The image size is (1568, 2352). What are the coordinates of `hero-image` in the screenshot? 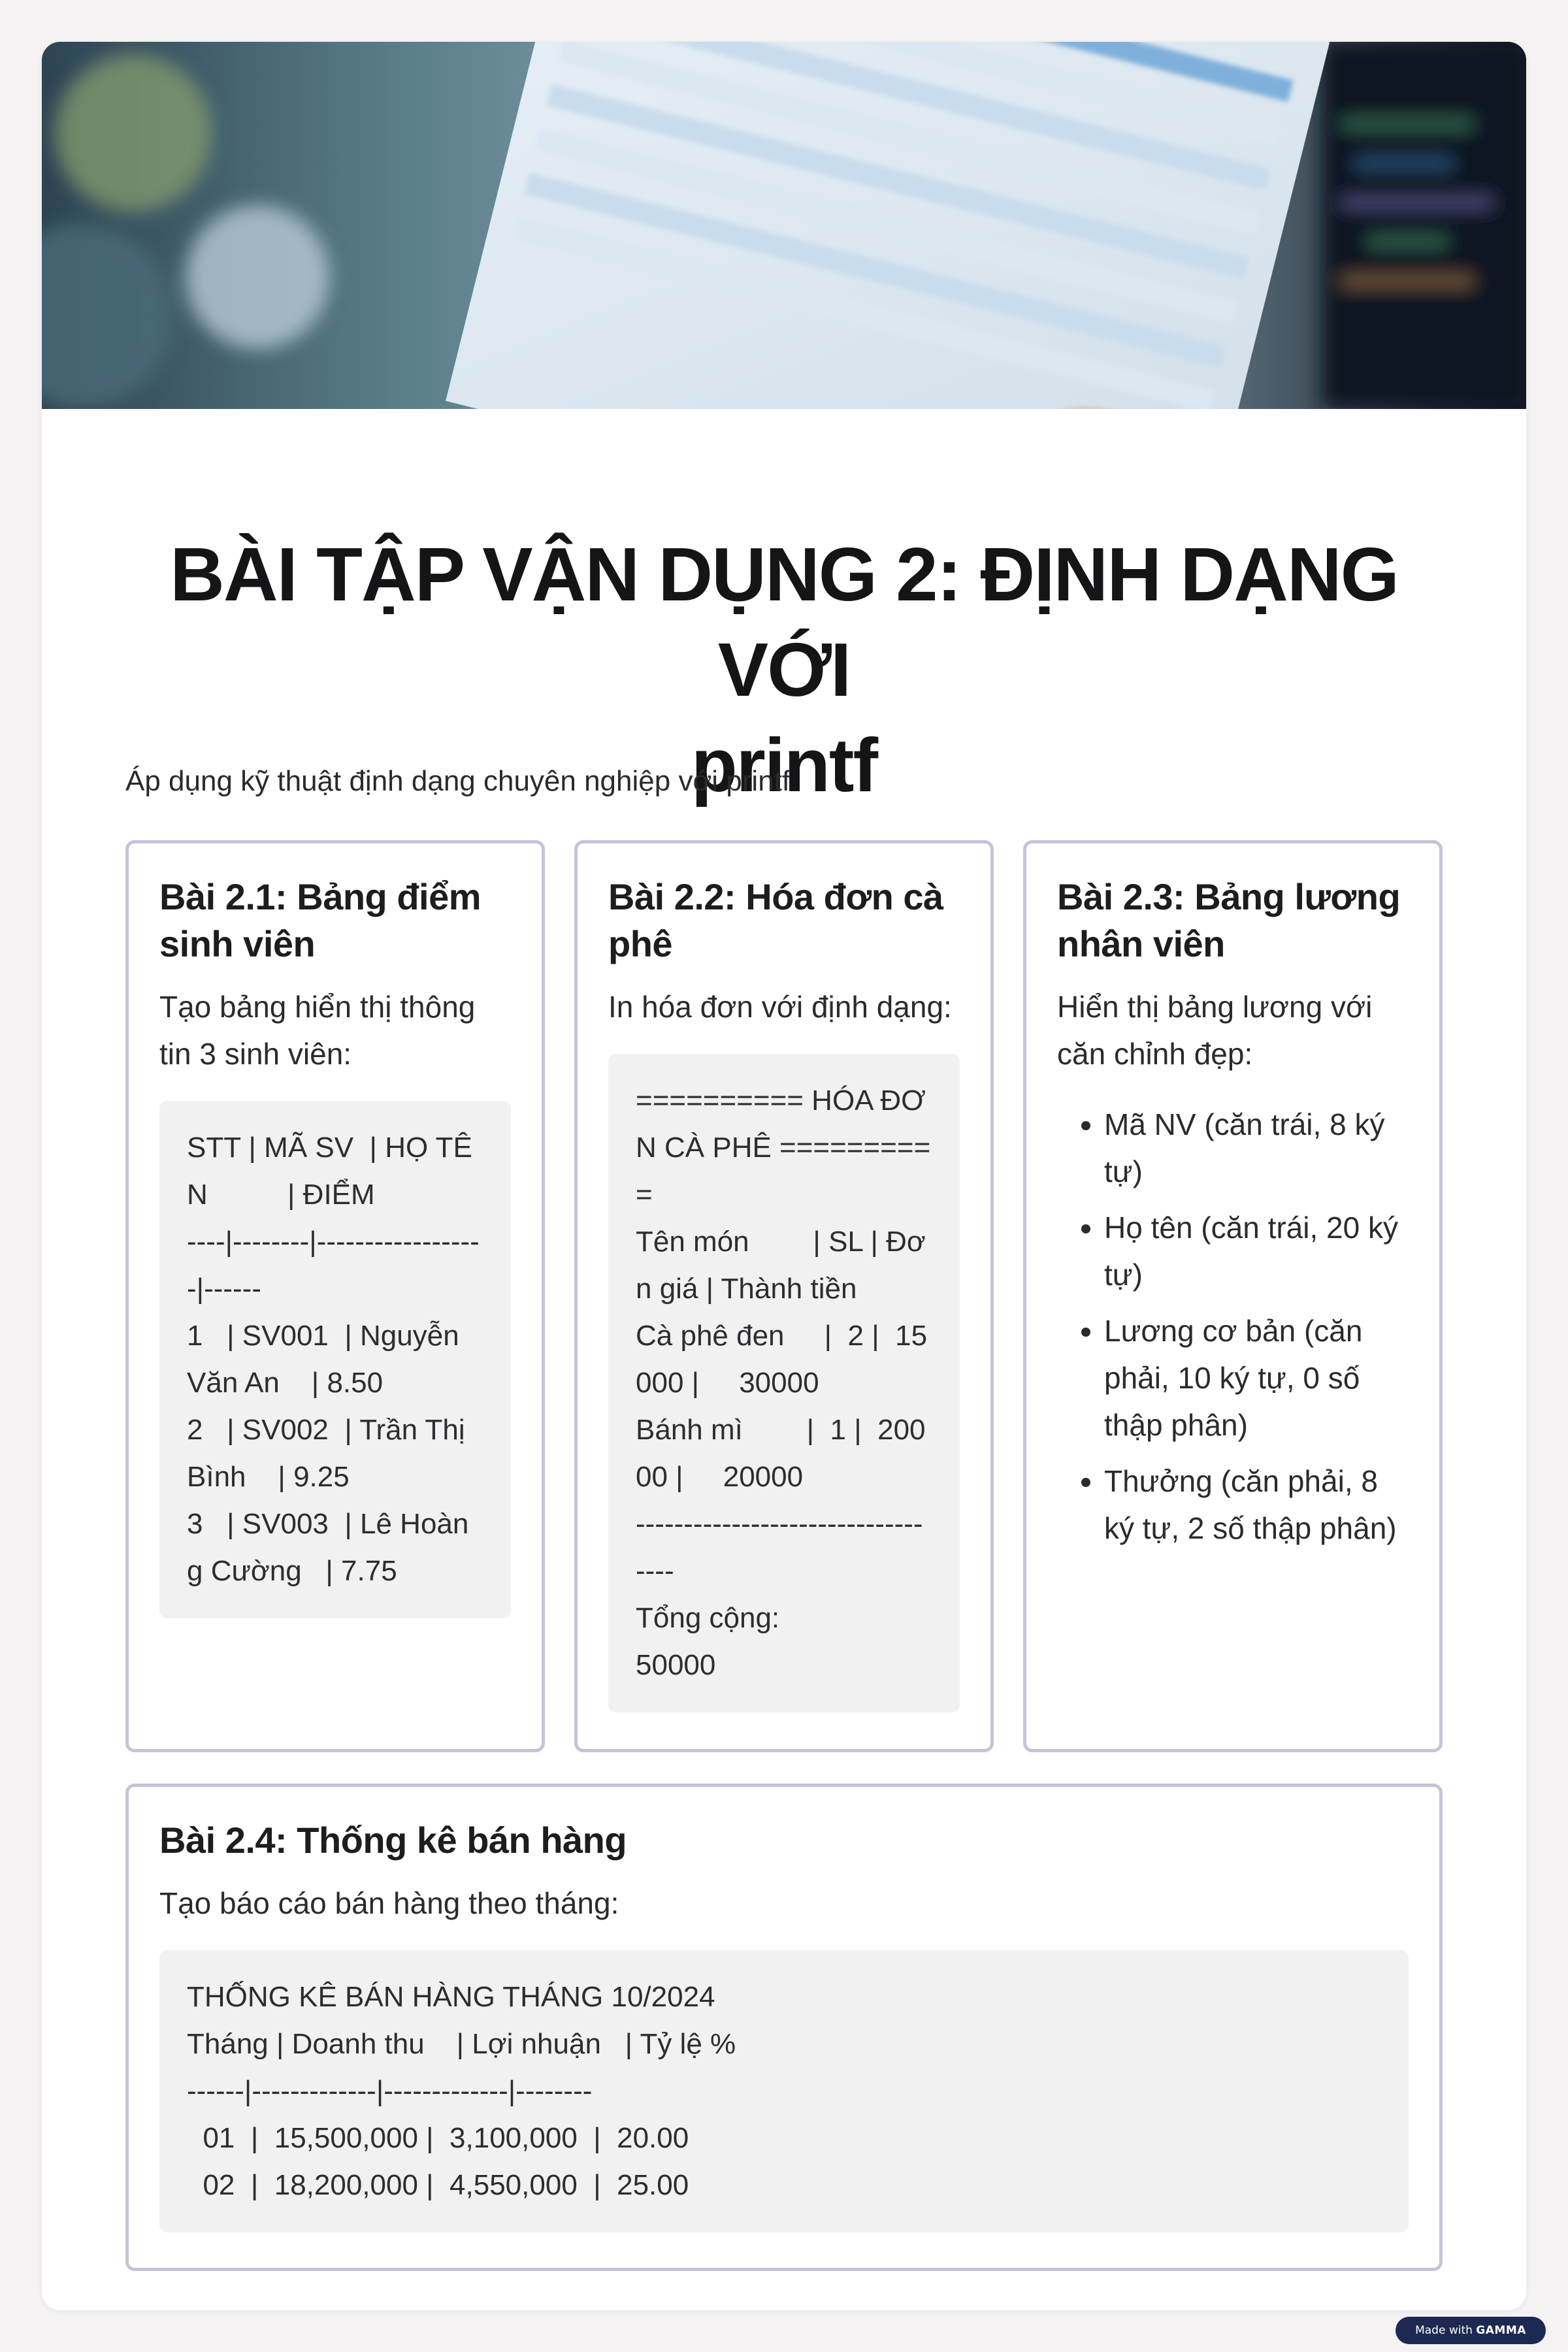 It's located at (784, 225).